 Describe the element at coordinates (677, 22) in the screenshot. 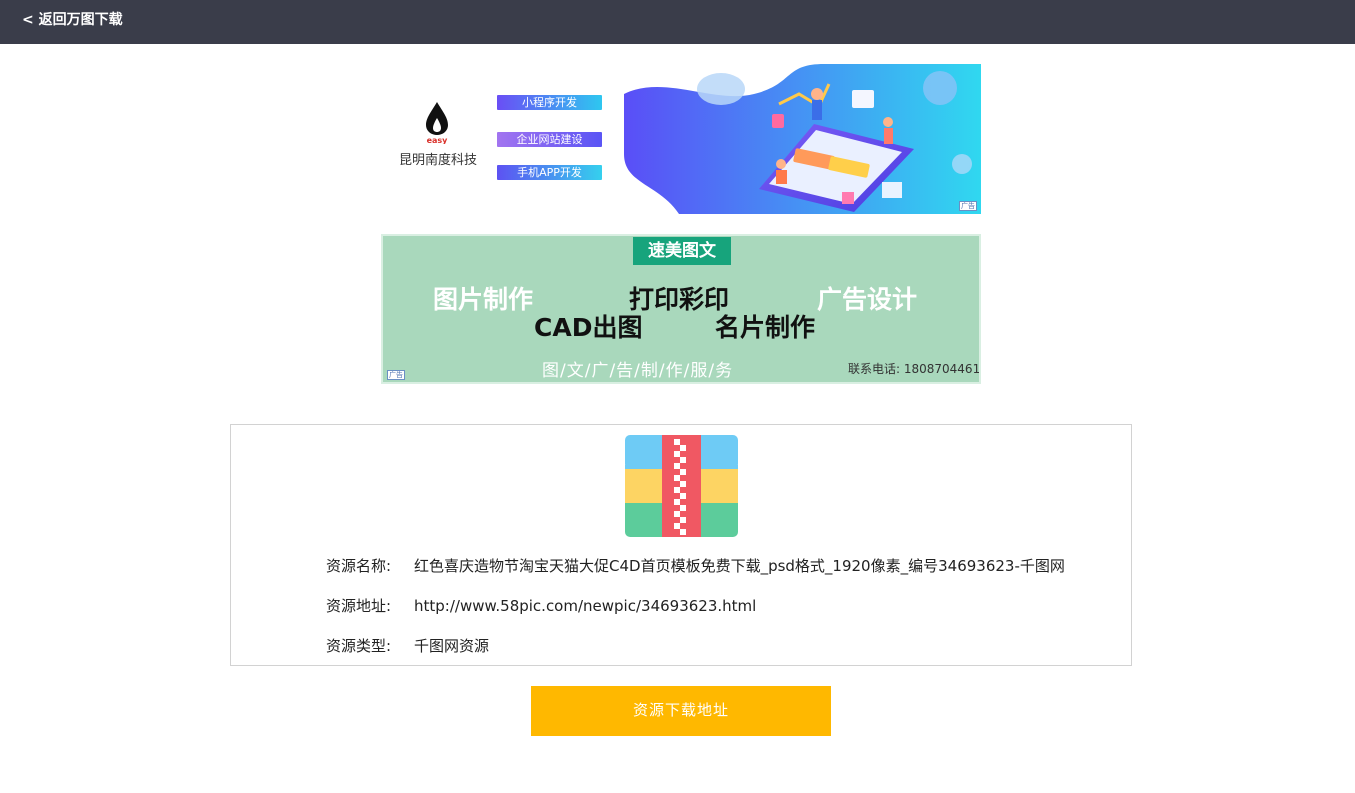

I see `top-bar: < 返回万图下载` at that location.